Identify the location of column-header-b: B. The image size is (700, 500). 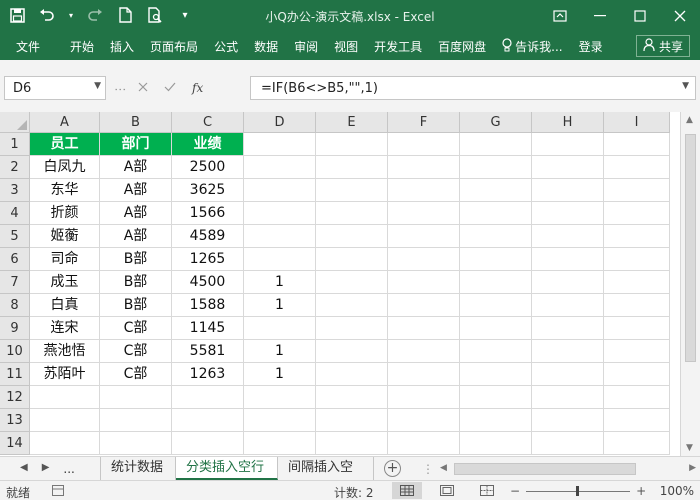
(136, 122).